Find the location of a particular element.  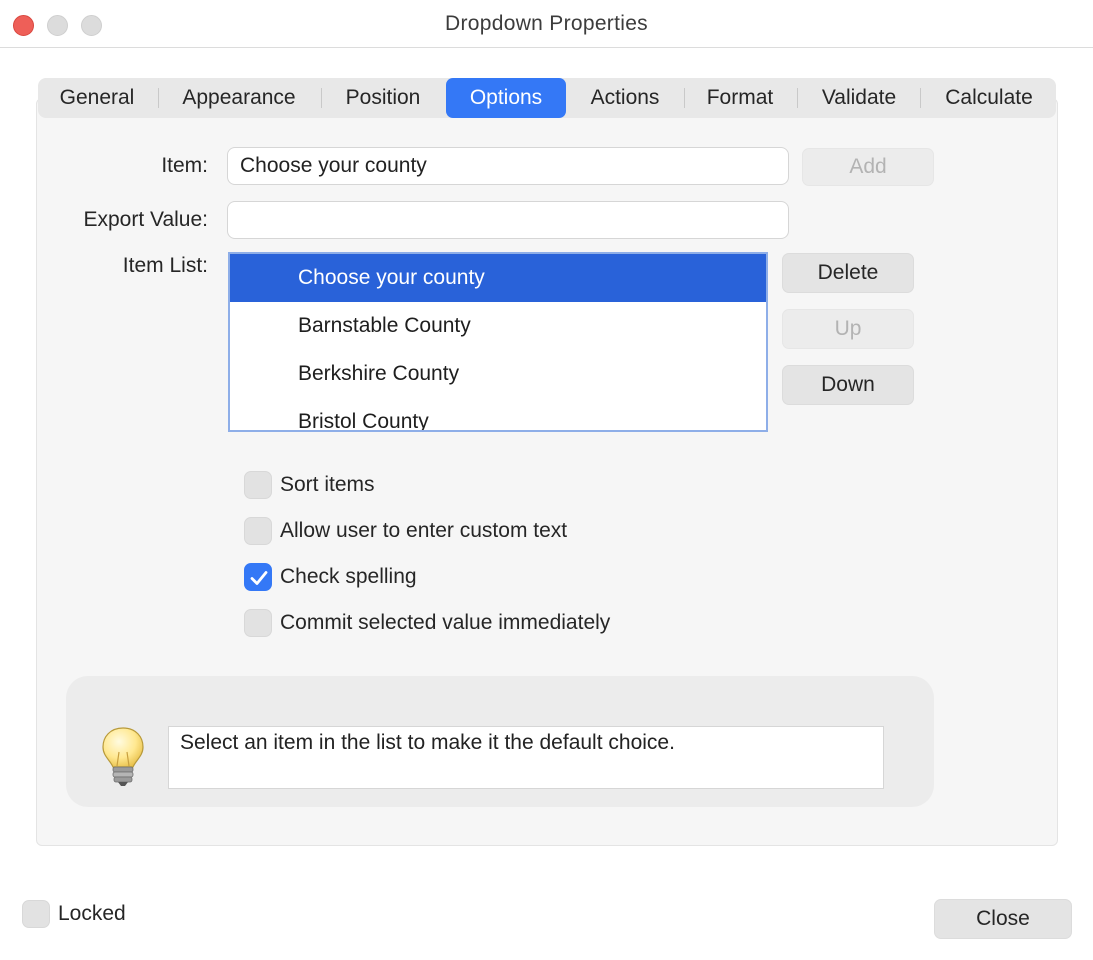

tab-validate: Validate is located at coordinates (859, 98).